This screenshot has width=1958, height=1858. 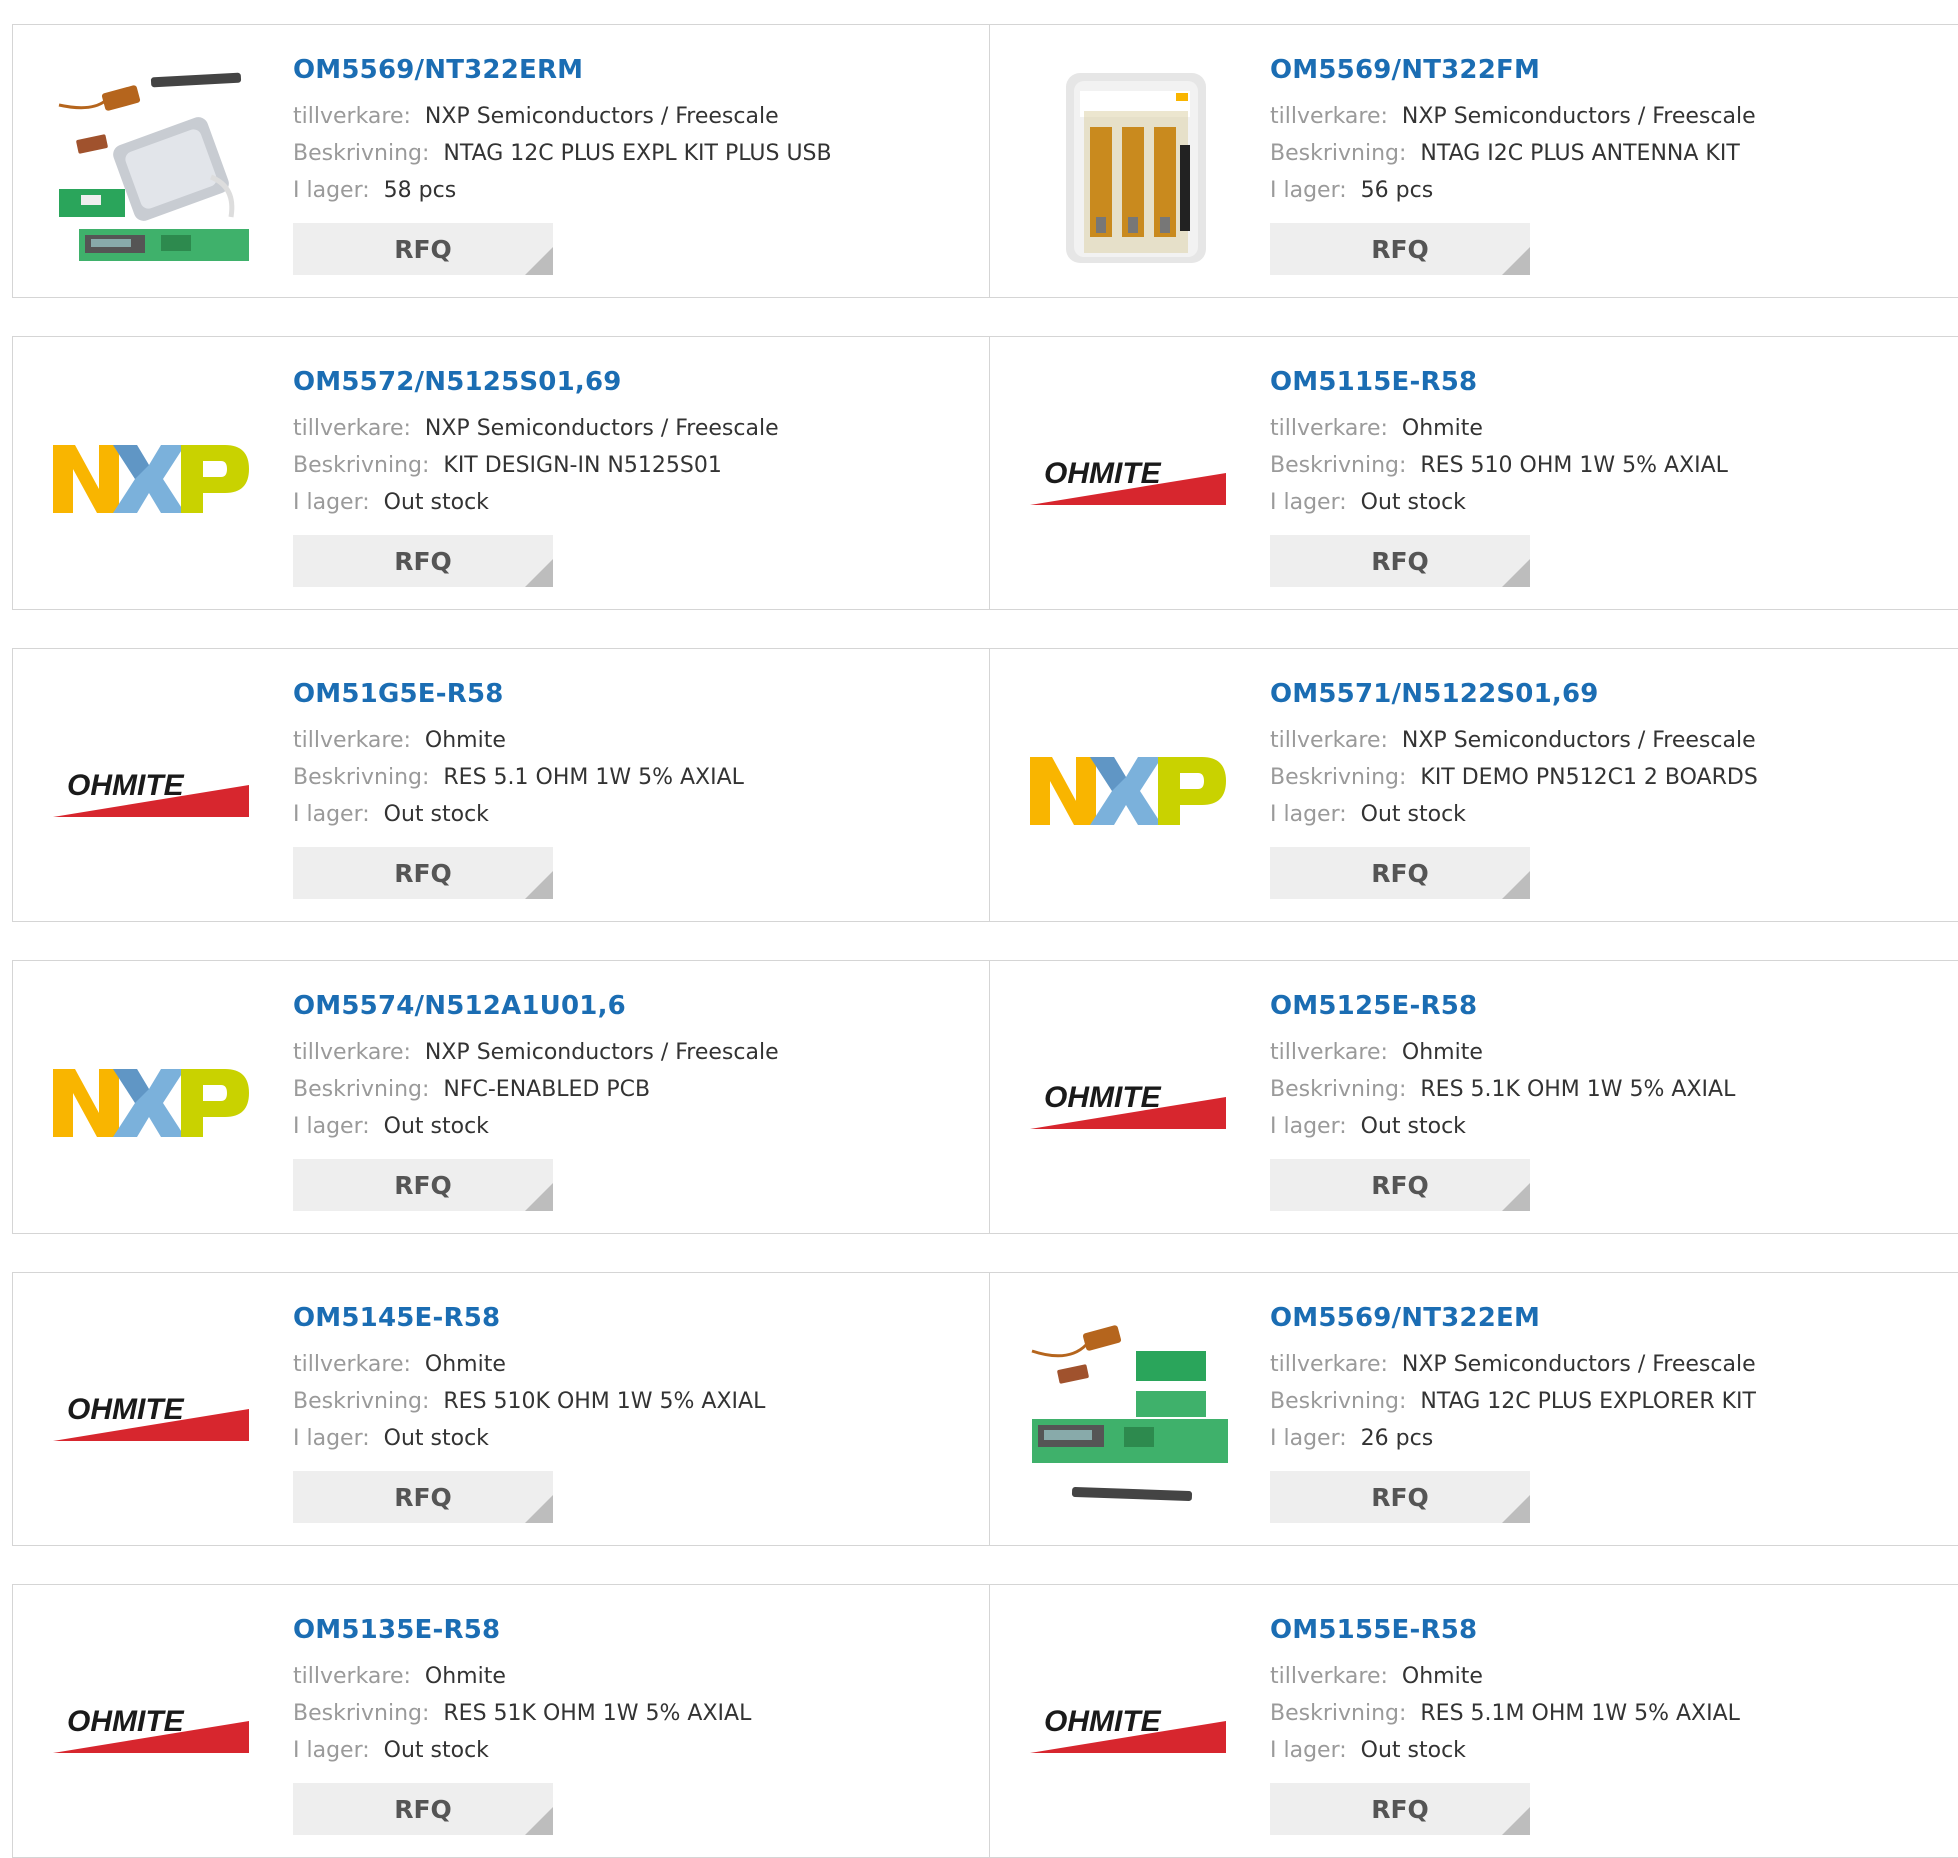 I want to click on manufacturer-row: tillverkare: Ohmite, so click(x=518, y=740).